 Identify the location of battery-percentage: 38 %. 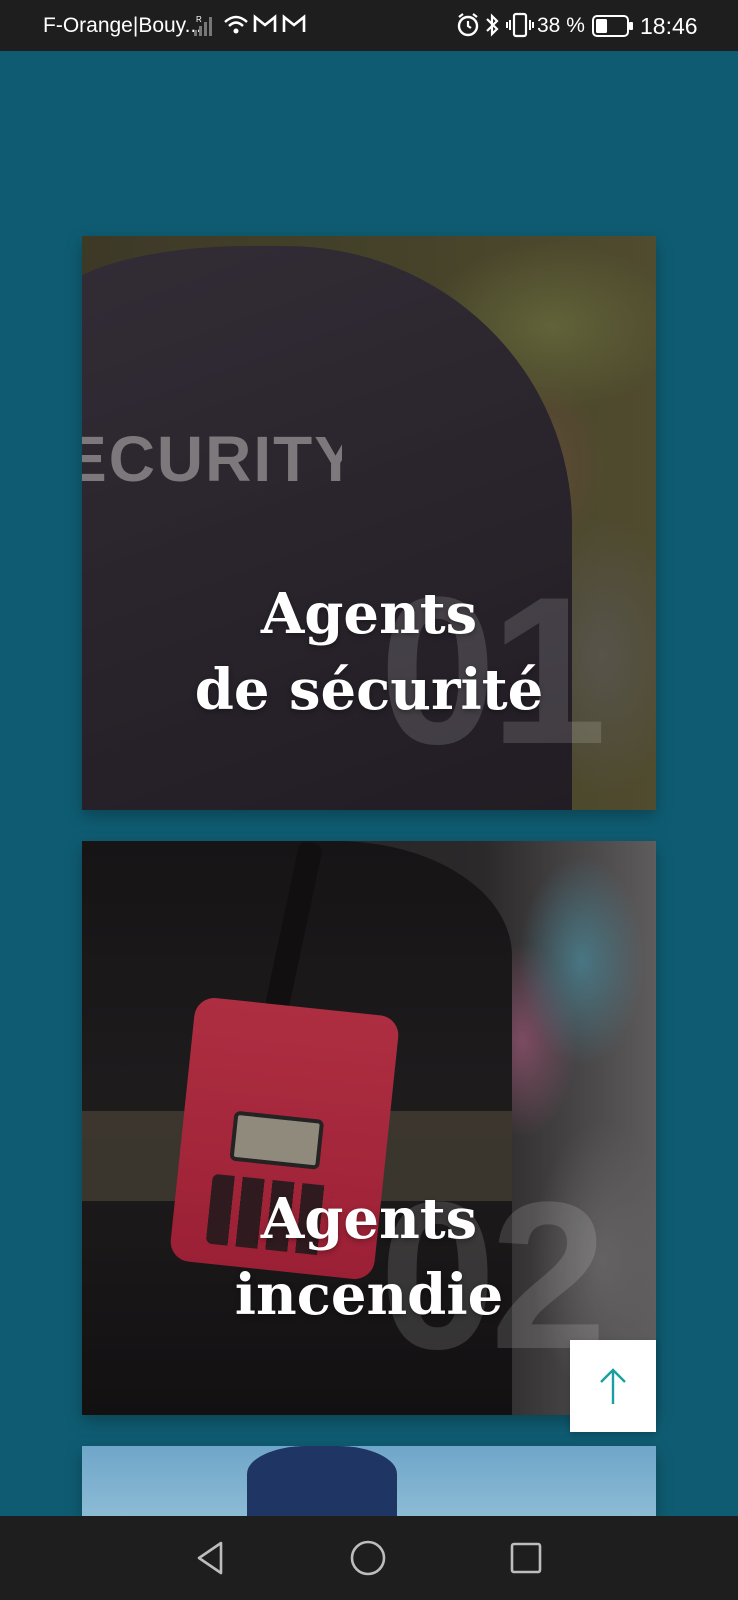
(561, 25).